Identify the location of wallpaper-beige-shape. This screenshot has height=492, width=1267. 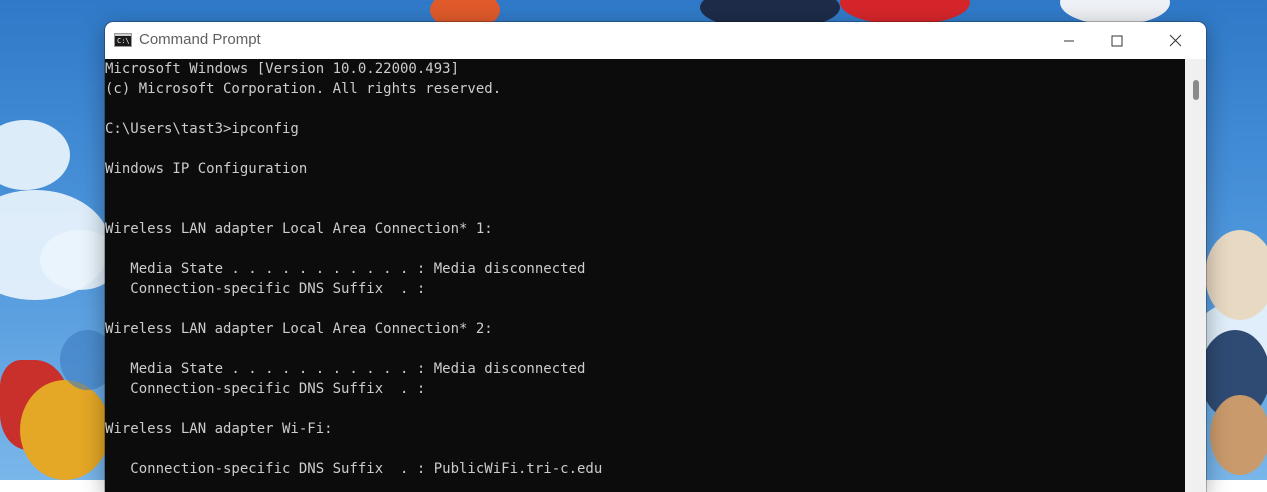
(1236, 275).